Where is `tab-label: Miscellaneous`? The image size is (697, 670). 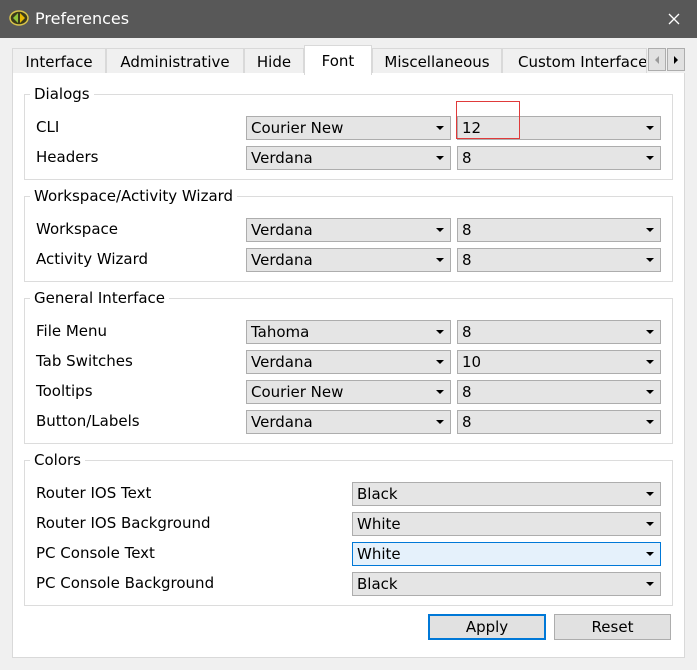 tab-label: Miscellaneous is located at coordinates (437, 61).